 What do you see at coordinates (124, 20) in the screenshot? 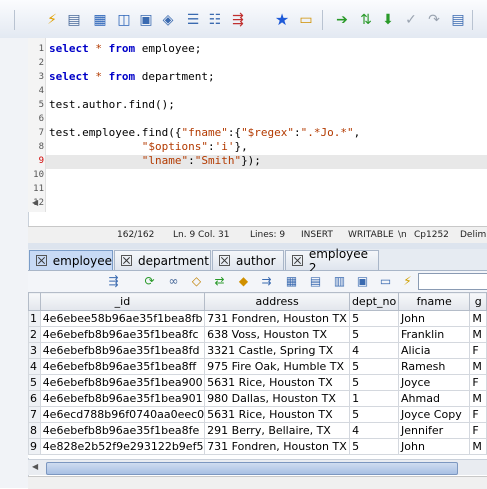
I see `open-icon: ◫` at bounding box center [124, 20].